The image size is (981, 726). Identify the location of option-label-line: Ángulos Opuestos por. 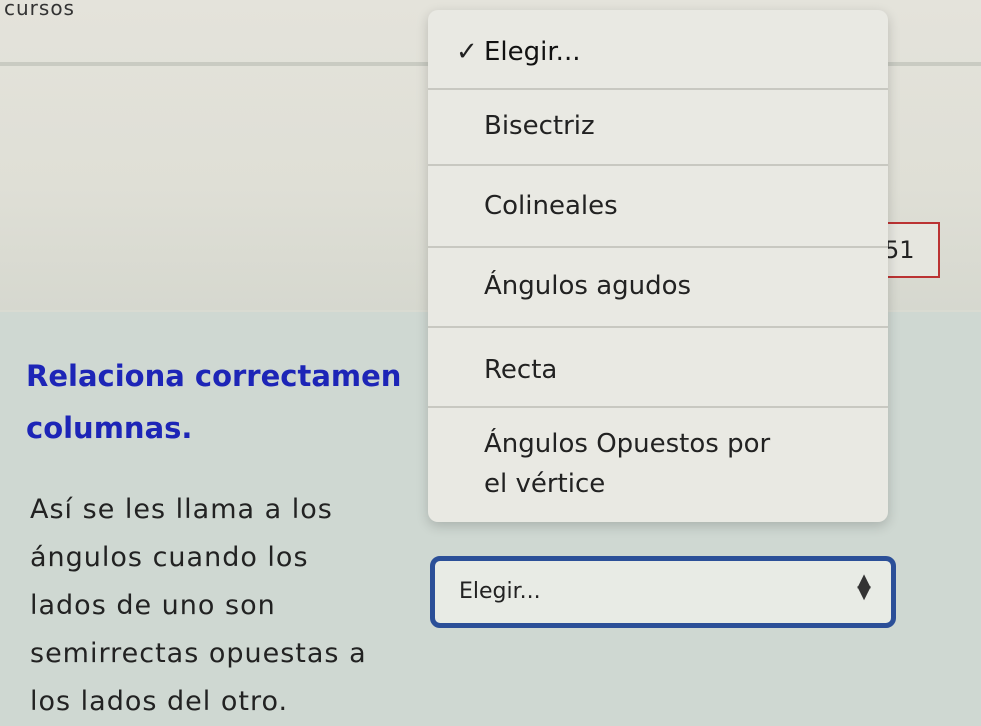
(627, 444).